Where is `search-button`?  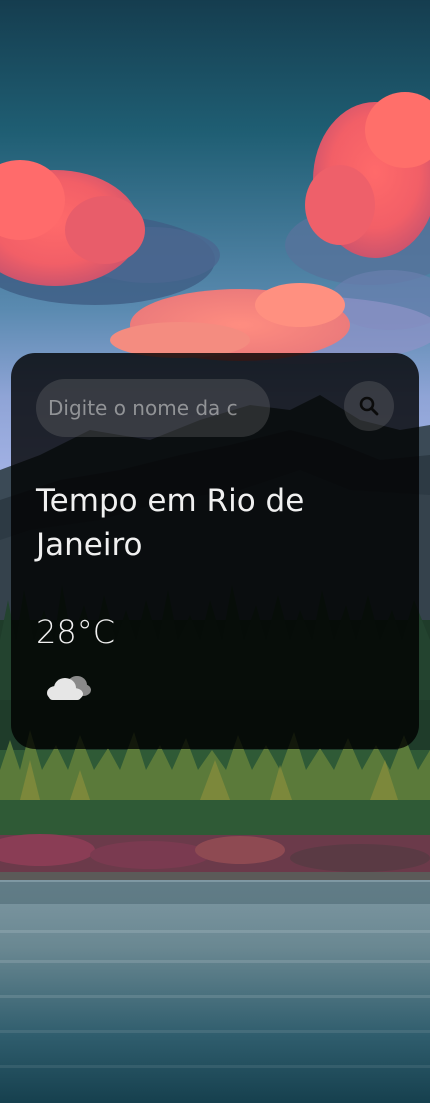 search-button is located at coordinates (369, 406).